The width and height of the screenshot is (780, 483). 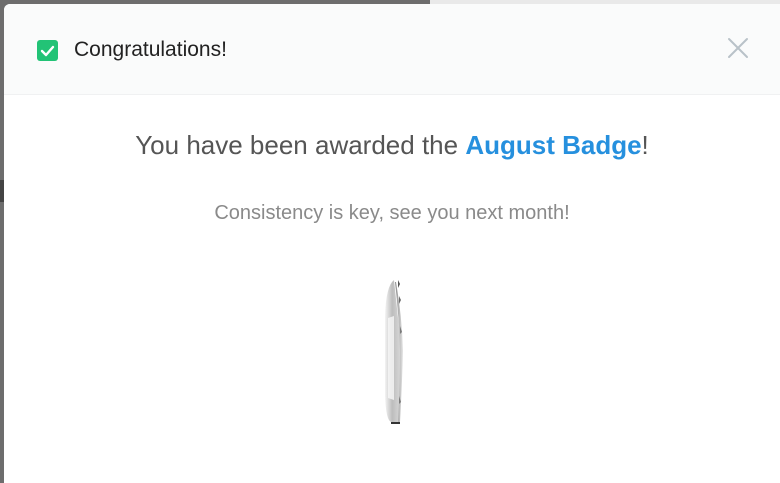 What do you see at coordinates (150, 49) in the screenshot?
I see `dialog-title: Congratulations!` at bounding box center [150, 49].